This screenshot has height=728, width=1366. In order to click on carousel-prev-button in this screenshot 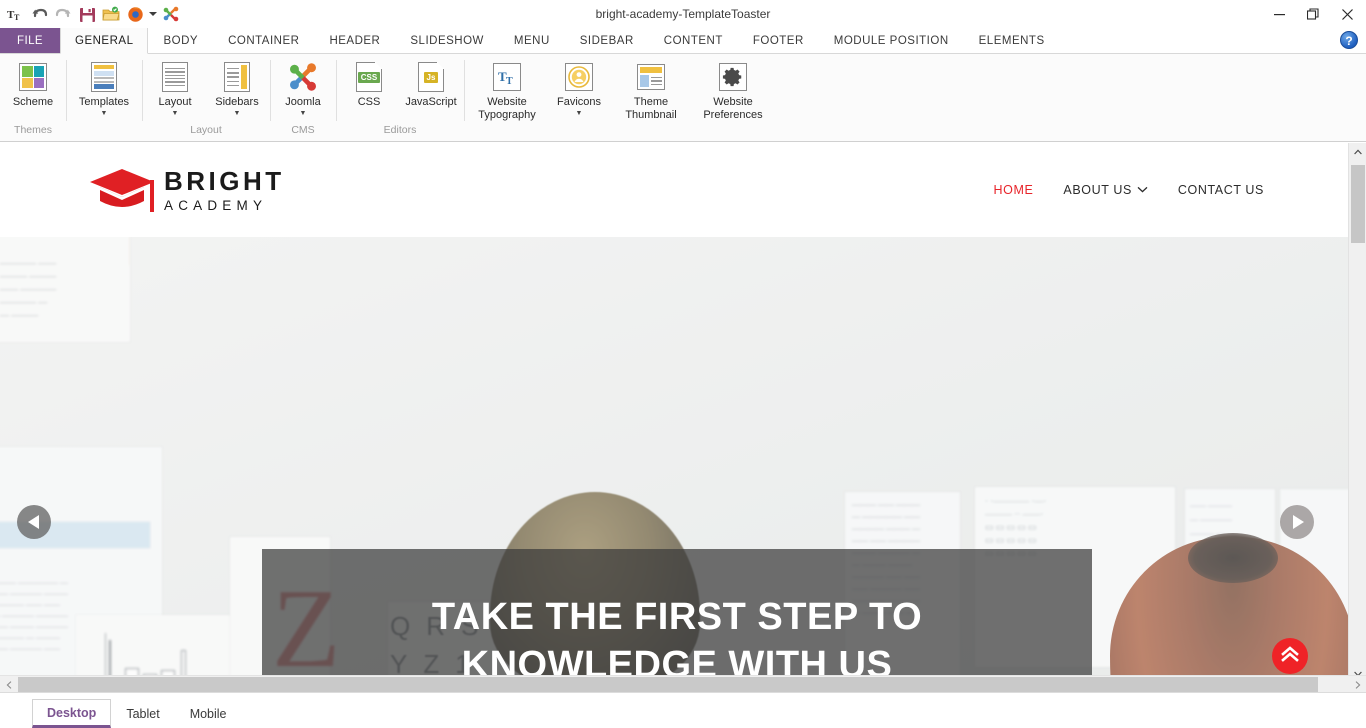, I will do `click(34, 522)`.